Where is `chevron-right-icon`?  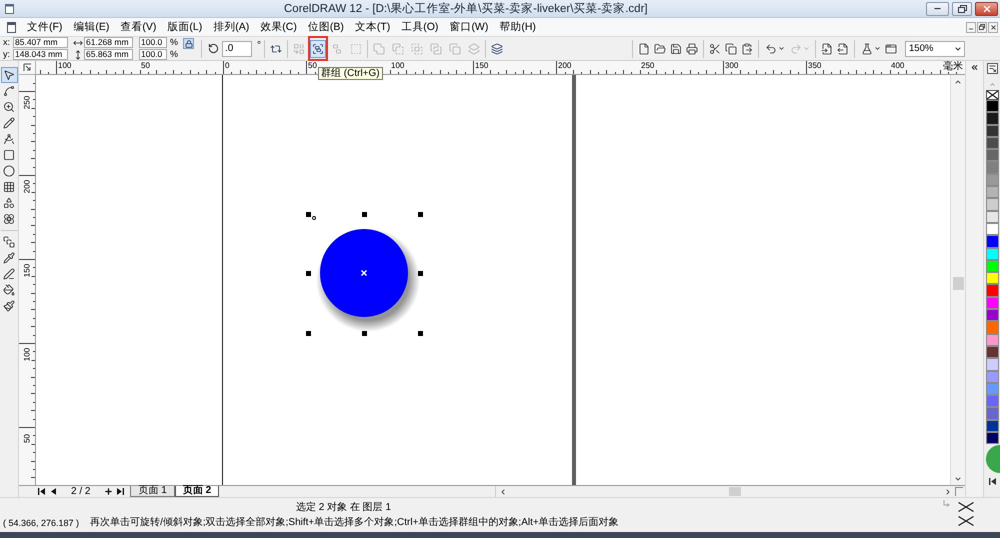 chevron-right-icon is located at coordinates (948, 492).